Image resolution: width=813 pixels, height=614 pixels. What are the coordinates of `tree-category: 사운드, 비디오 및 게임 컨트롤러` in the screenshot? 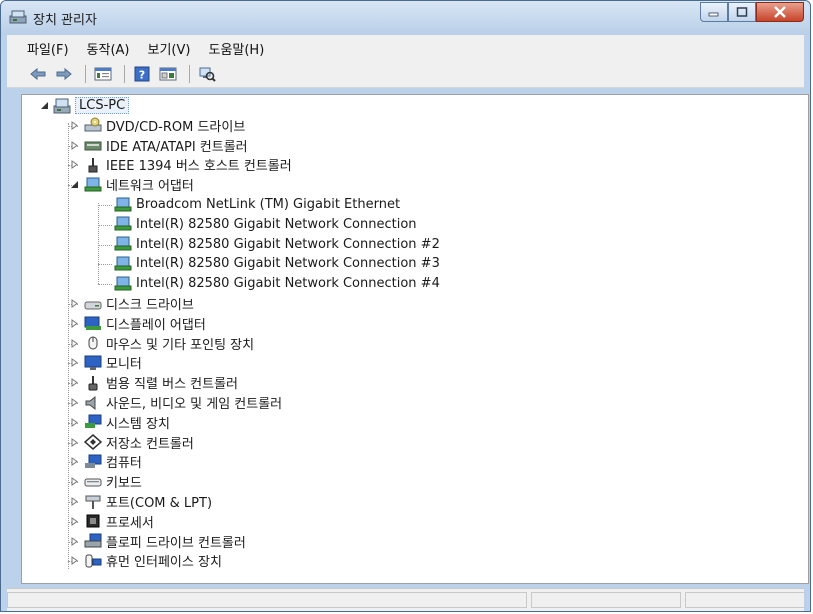 It's located at (176, 402).